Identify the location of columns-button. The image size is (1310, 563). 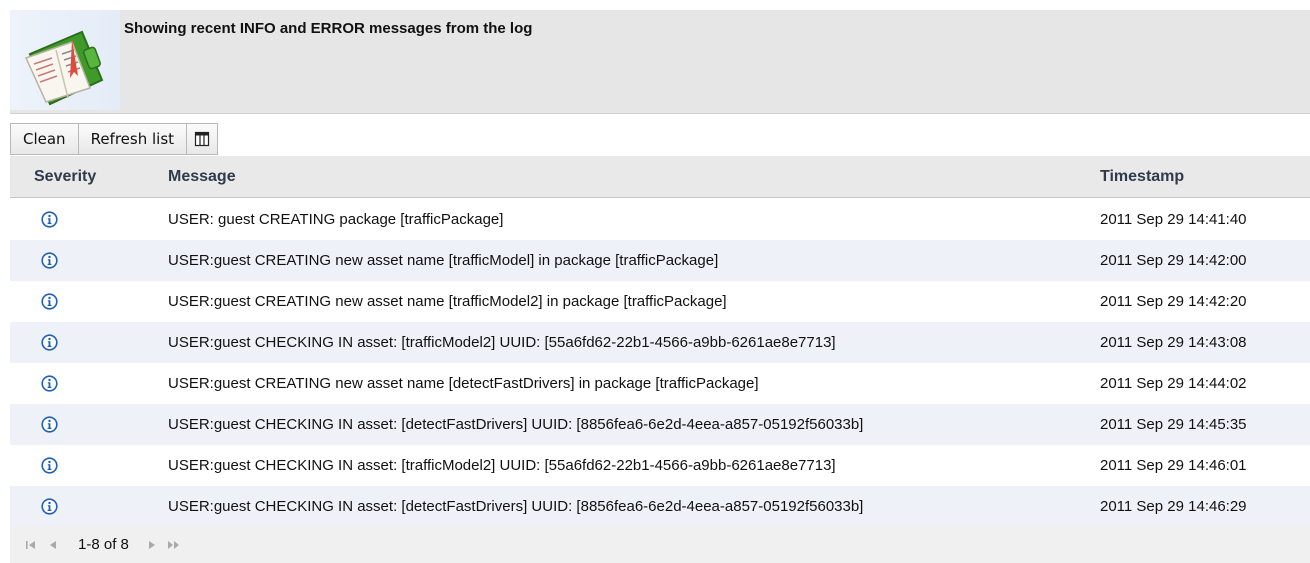
(202, 139).